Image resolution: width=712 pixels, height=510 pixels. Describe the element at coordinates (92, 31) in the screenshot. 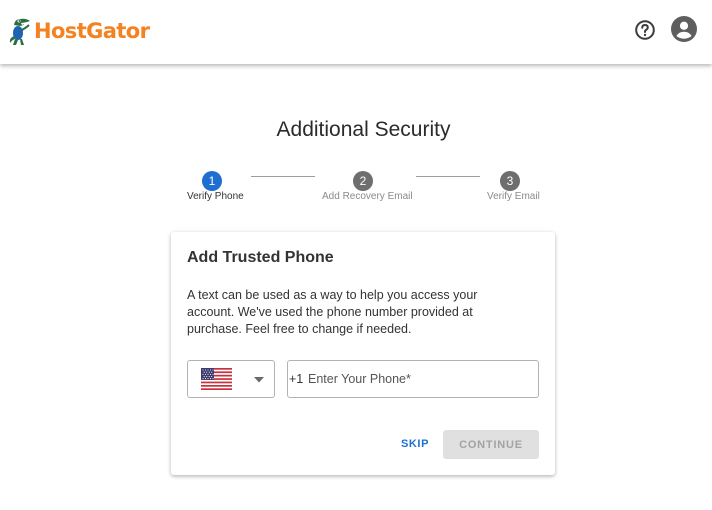

I see `logo-wordmark: HostGator` at that location.